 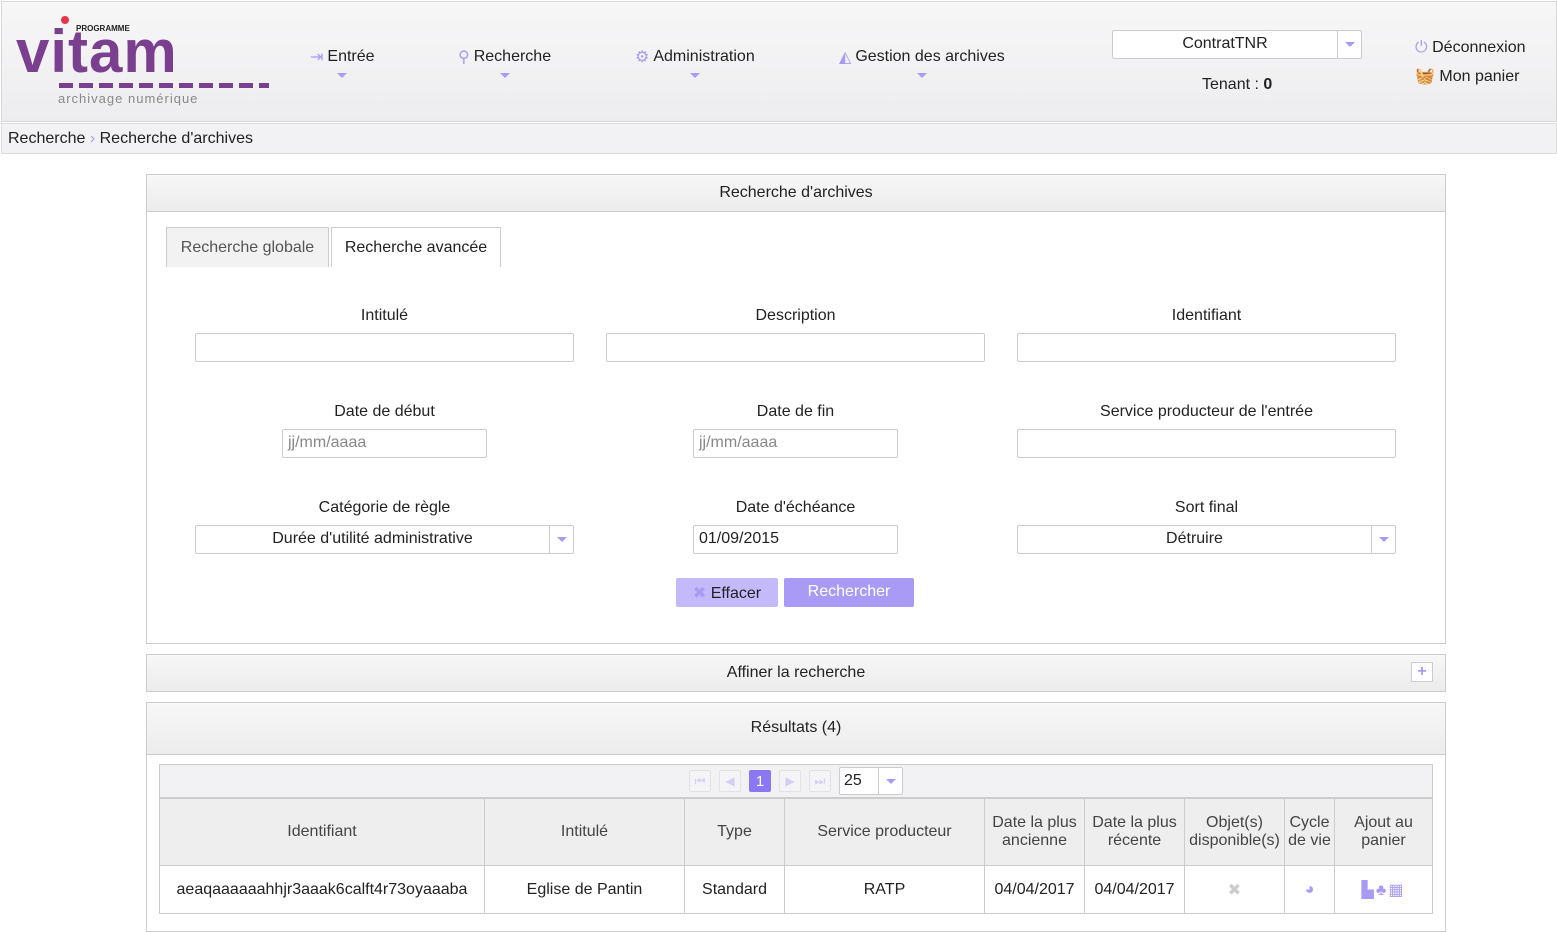 I want to click on cell-type: Standard, so click(x=734, y=889).